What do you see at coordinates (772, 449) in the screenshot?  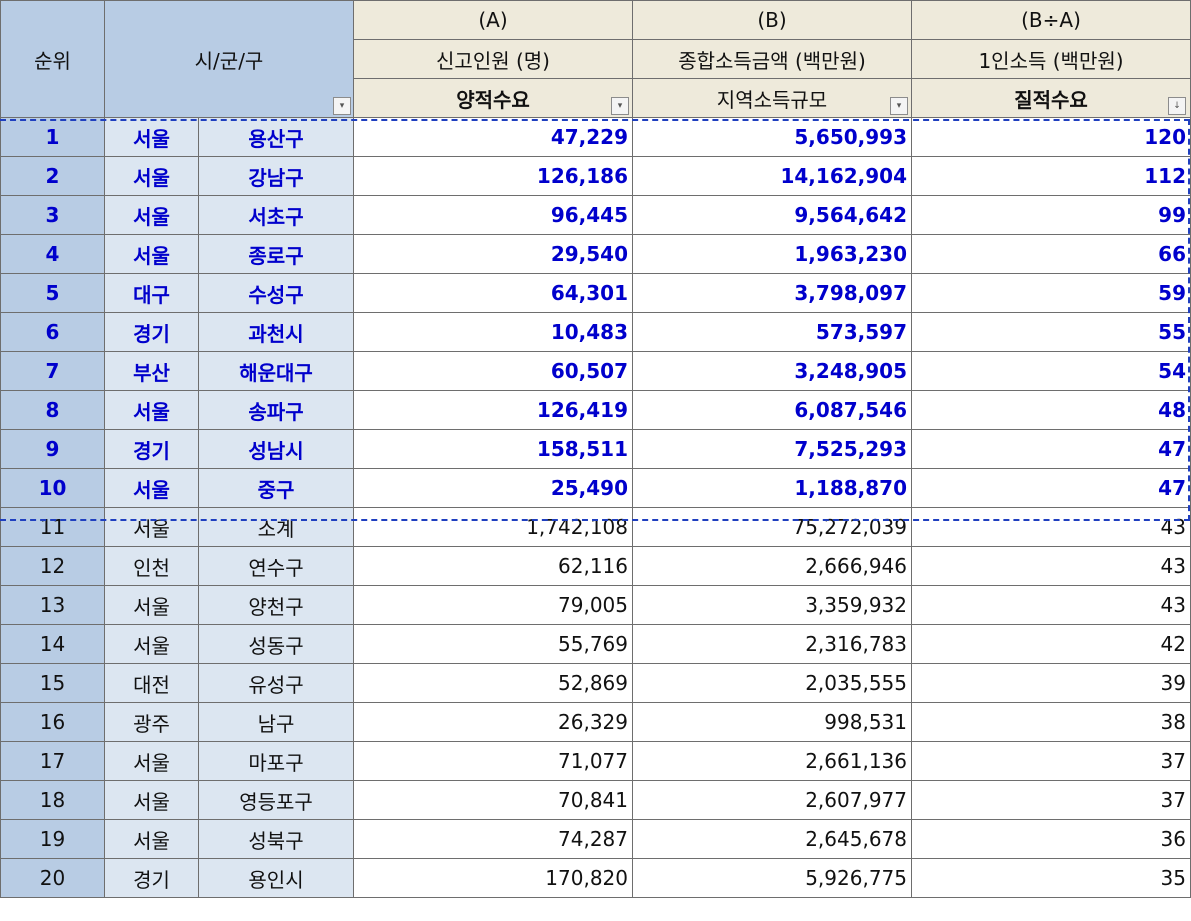 I see `income-total-cell: 7,525,293` at bounding box center [772, 449].